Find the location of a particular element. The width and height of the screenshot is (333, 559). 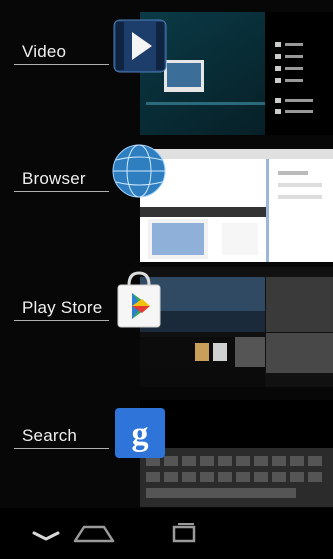

play-store-thumbnail is located at coordinates (236, 327).